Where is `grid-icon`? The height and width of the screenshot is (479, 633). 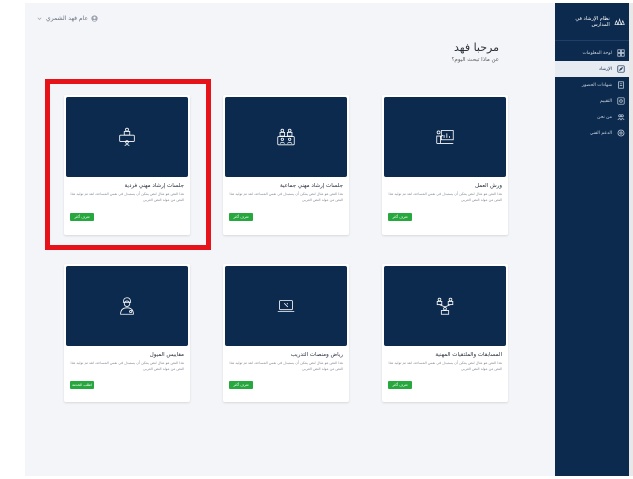
grid-icon is located at coordinates (621, 53).